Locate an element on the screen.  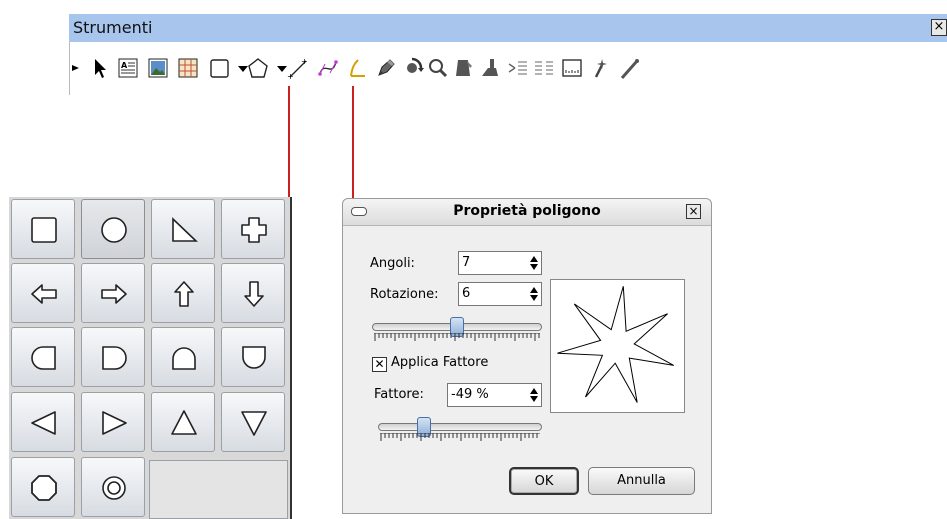
arch-down-icon is located at coordinates (254, 357).